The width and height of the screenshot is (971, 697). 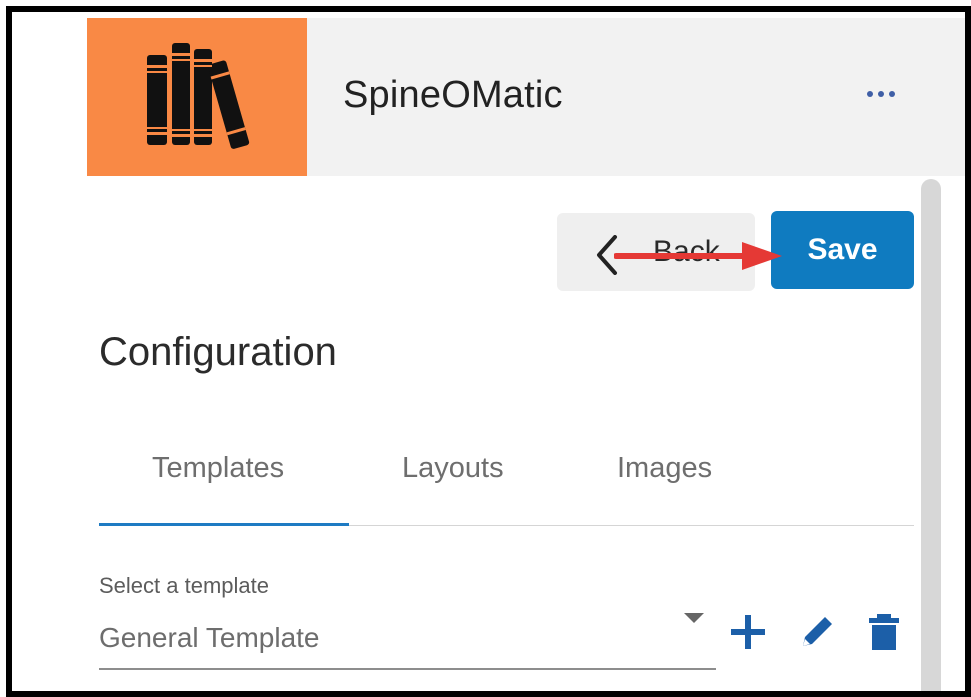 I want to click on trash-icon, so click(x=884, y=632).